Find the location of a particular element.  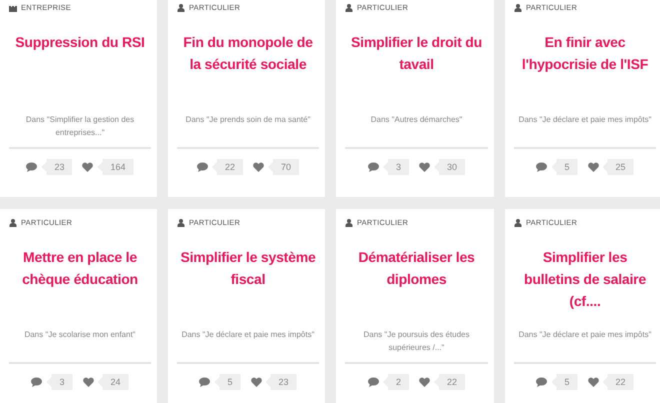

context-text: Dans "Autres démarches" is located at coordinates (417, 120).